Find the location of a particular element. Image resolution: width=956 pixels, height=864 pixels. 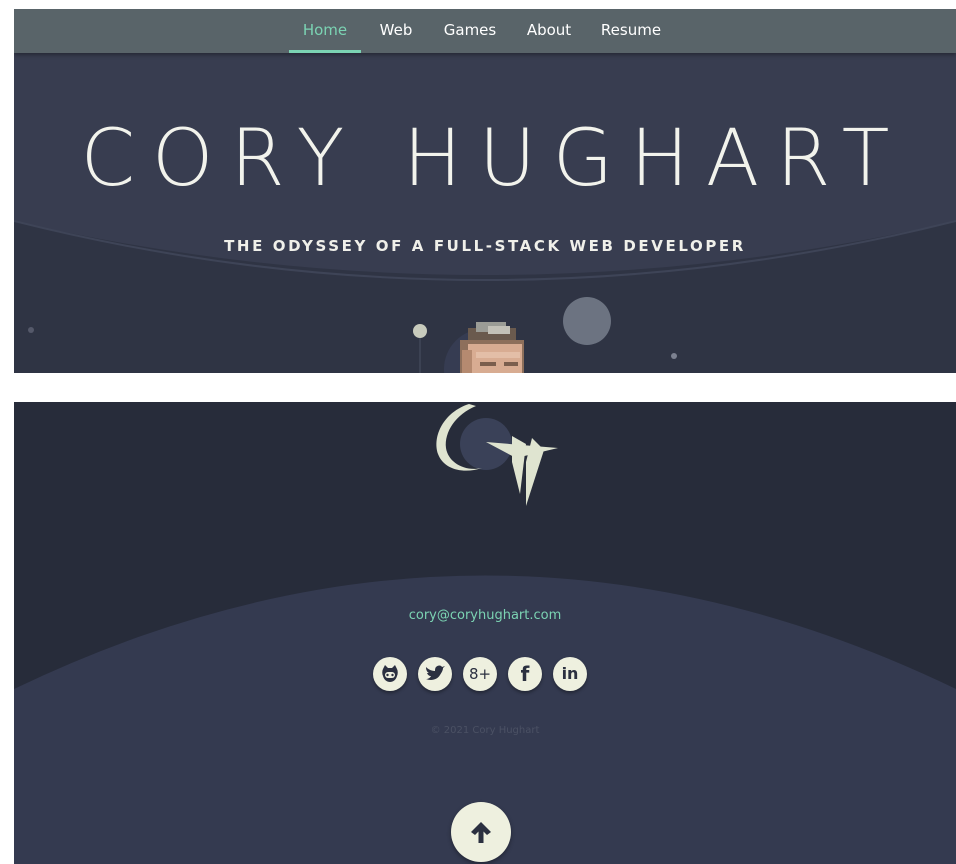

twitter-icon is located at coordinates (435, 674).